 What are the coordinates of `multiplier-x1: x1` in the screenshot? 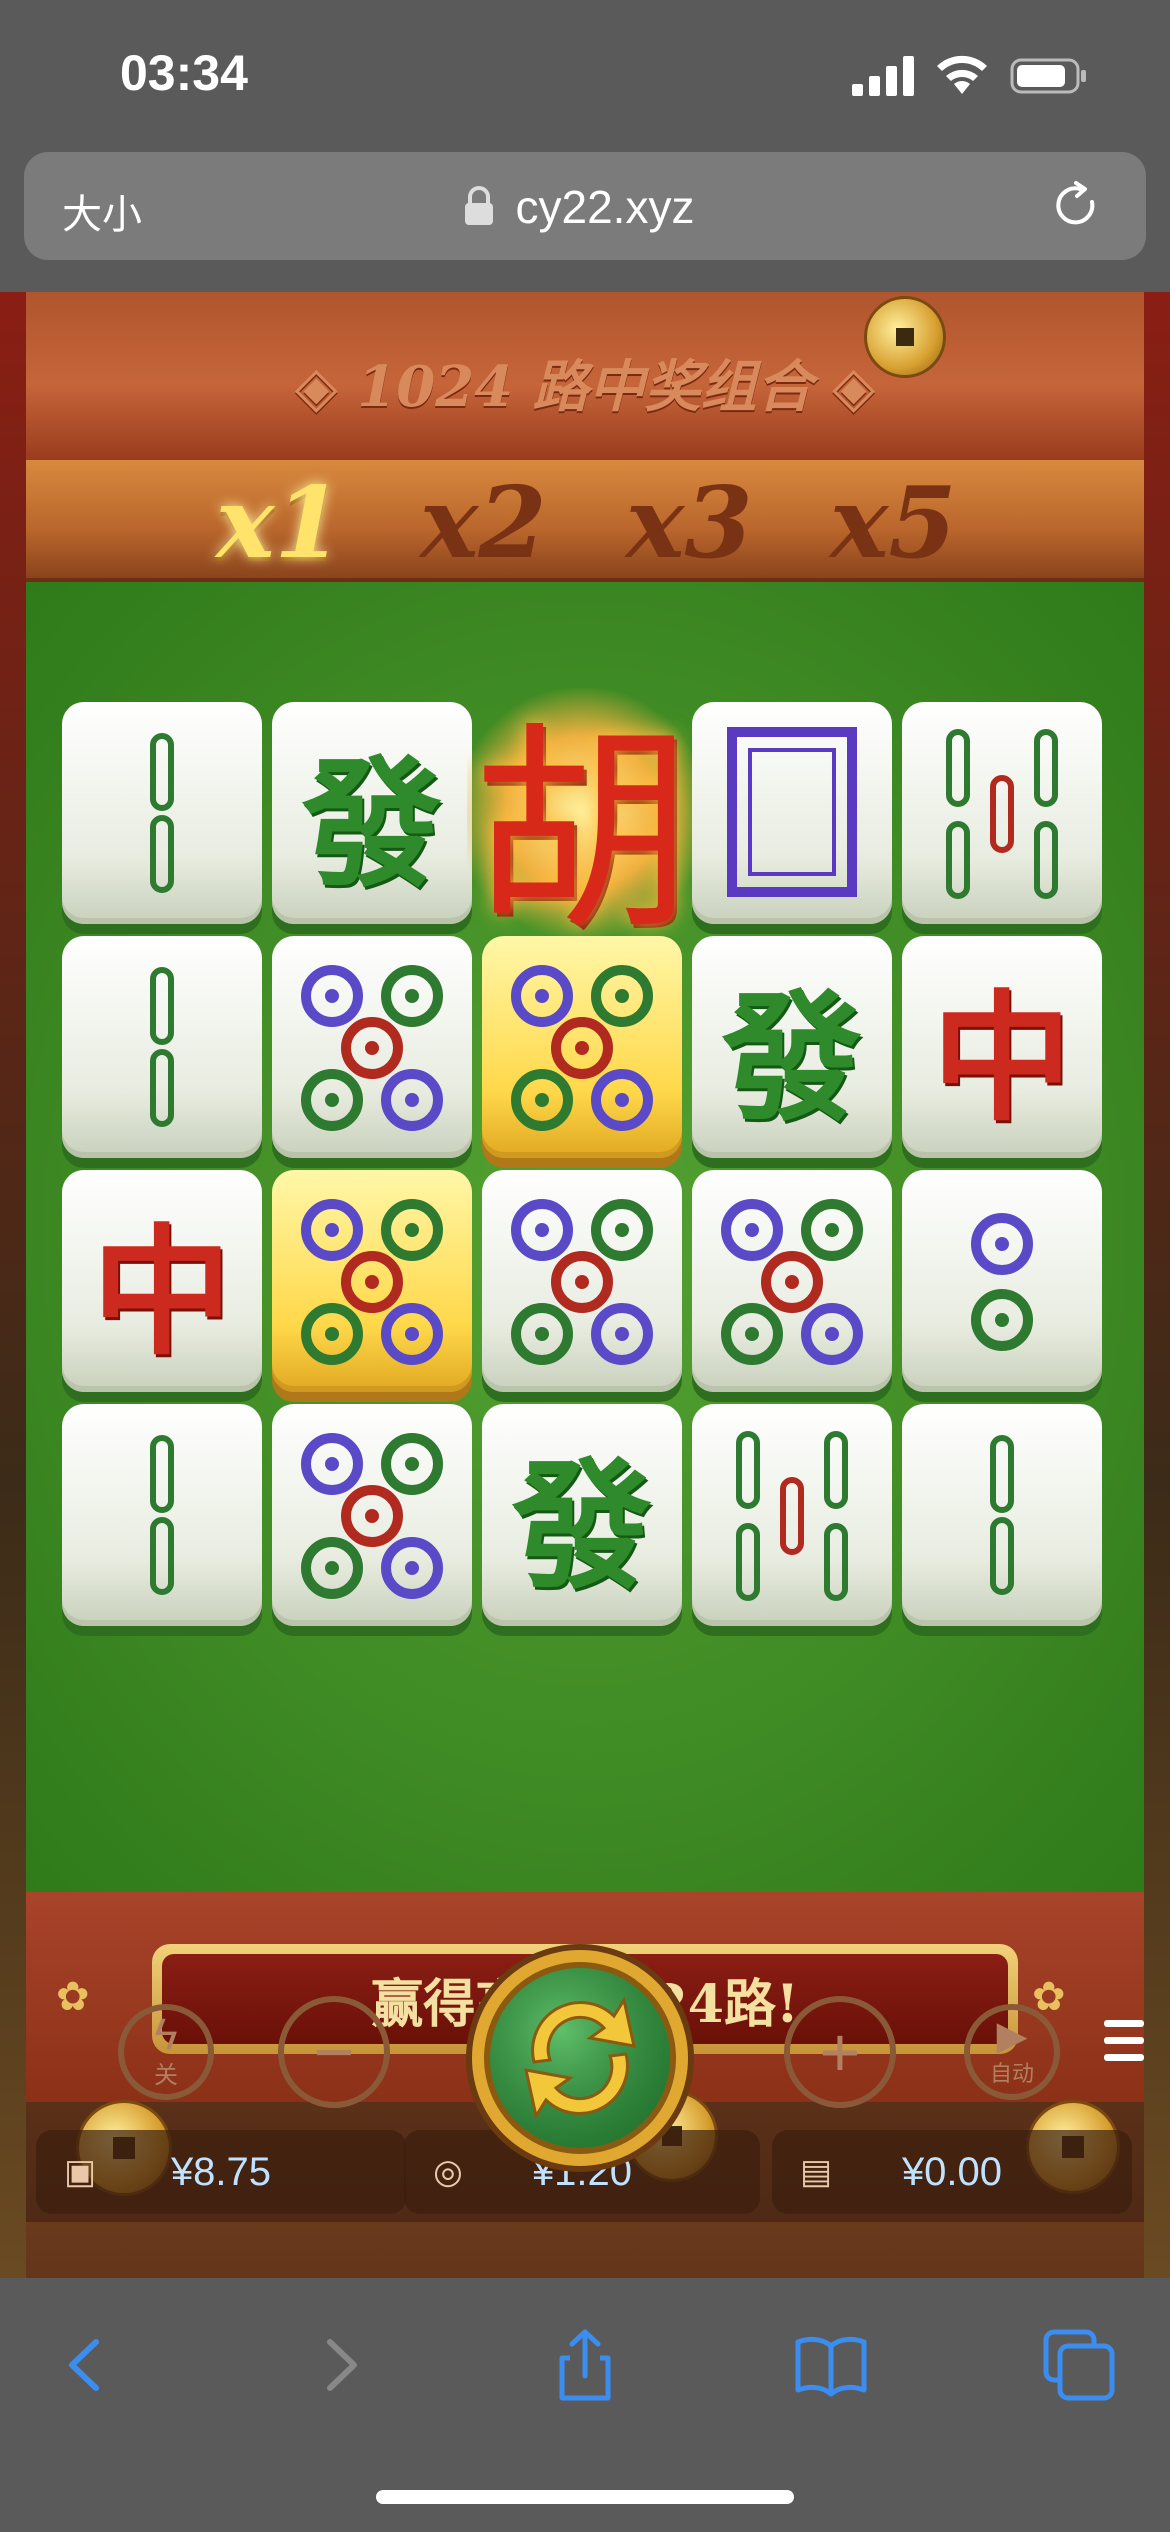 It's located at (279, 523).